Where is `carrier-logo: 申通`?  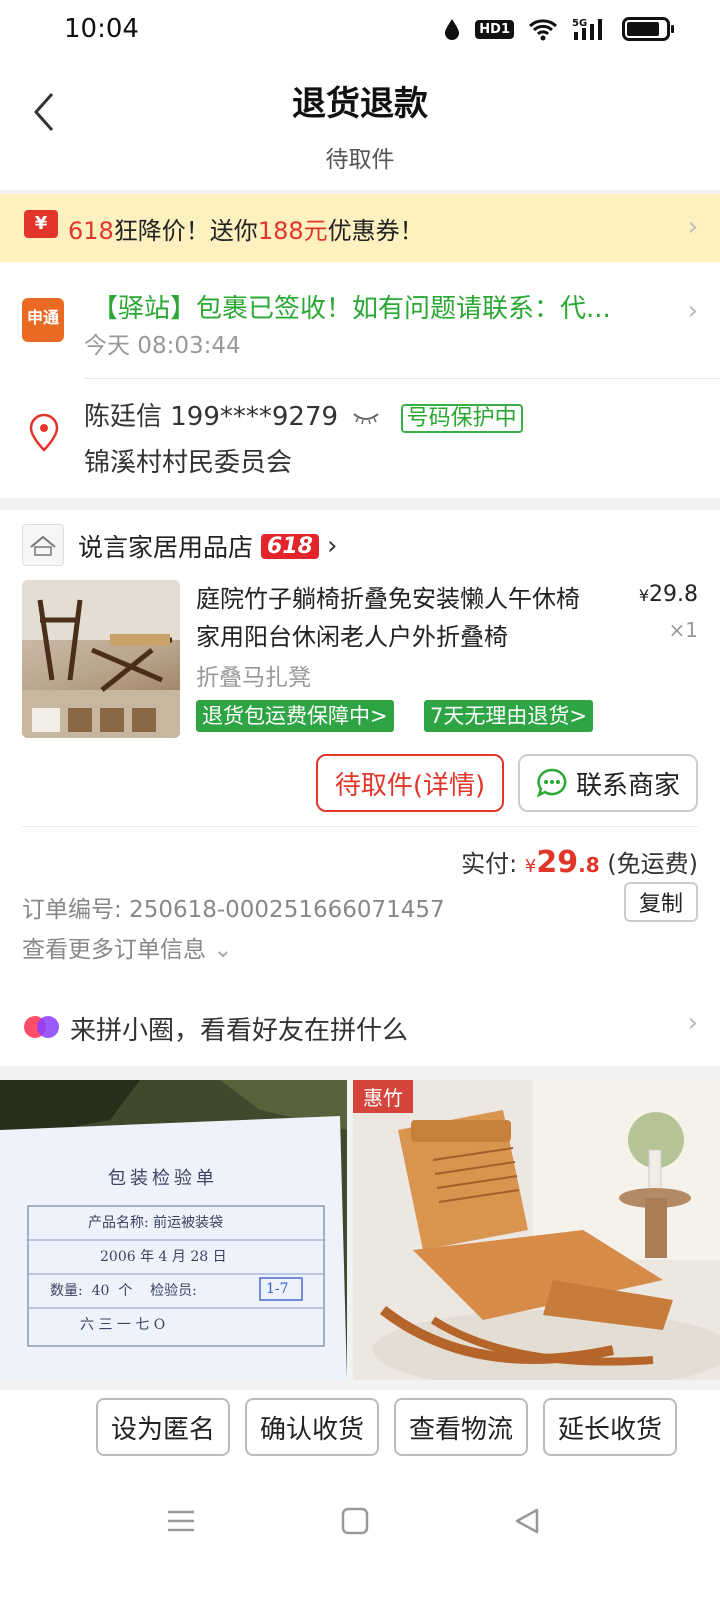
carrier-logo: 申通 is located at coordinates (43, 320).